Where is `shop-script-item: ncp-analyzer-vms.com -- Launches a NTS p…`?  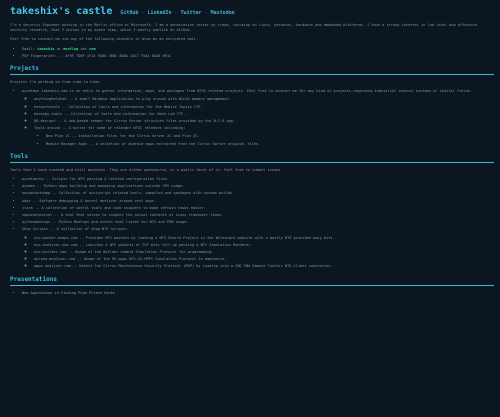 shop-script-item: ncp-analyzer-vms.com -- Launches a NTS p… is located at coordinates (264, 245).